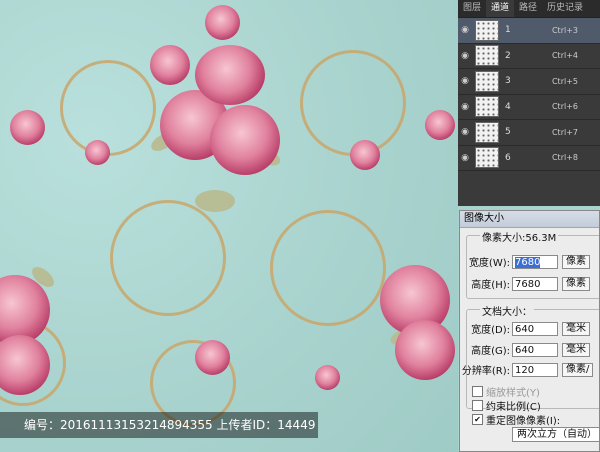 This screenshot has width=600, height=452. I want to click on channel-shortcut: Ctrl+6, so click(564, 107).